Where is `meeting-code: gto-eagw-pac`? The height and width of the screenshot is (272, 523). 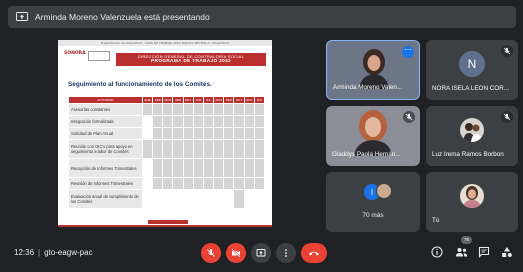 meeting-code: gto-eagw-pac is located at coordinates (68, 252).